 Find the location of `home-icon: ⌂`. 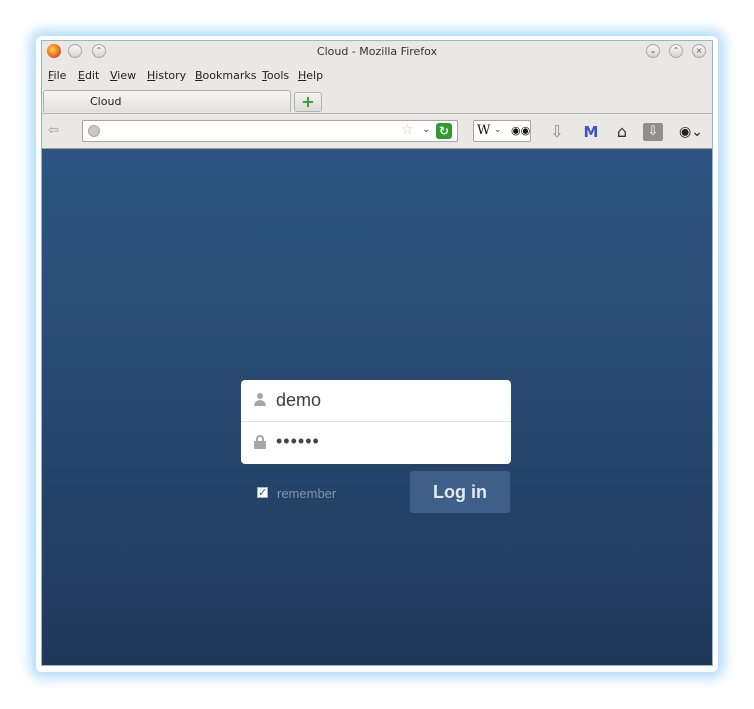

home-icon: ⌂ is located at coordinates (622, 132).